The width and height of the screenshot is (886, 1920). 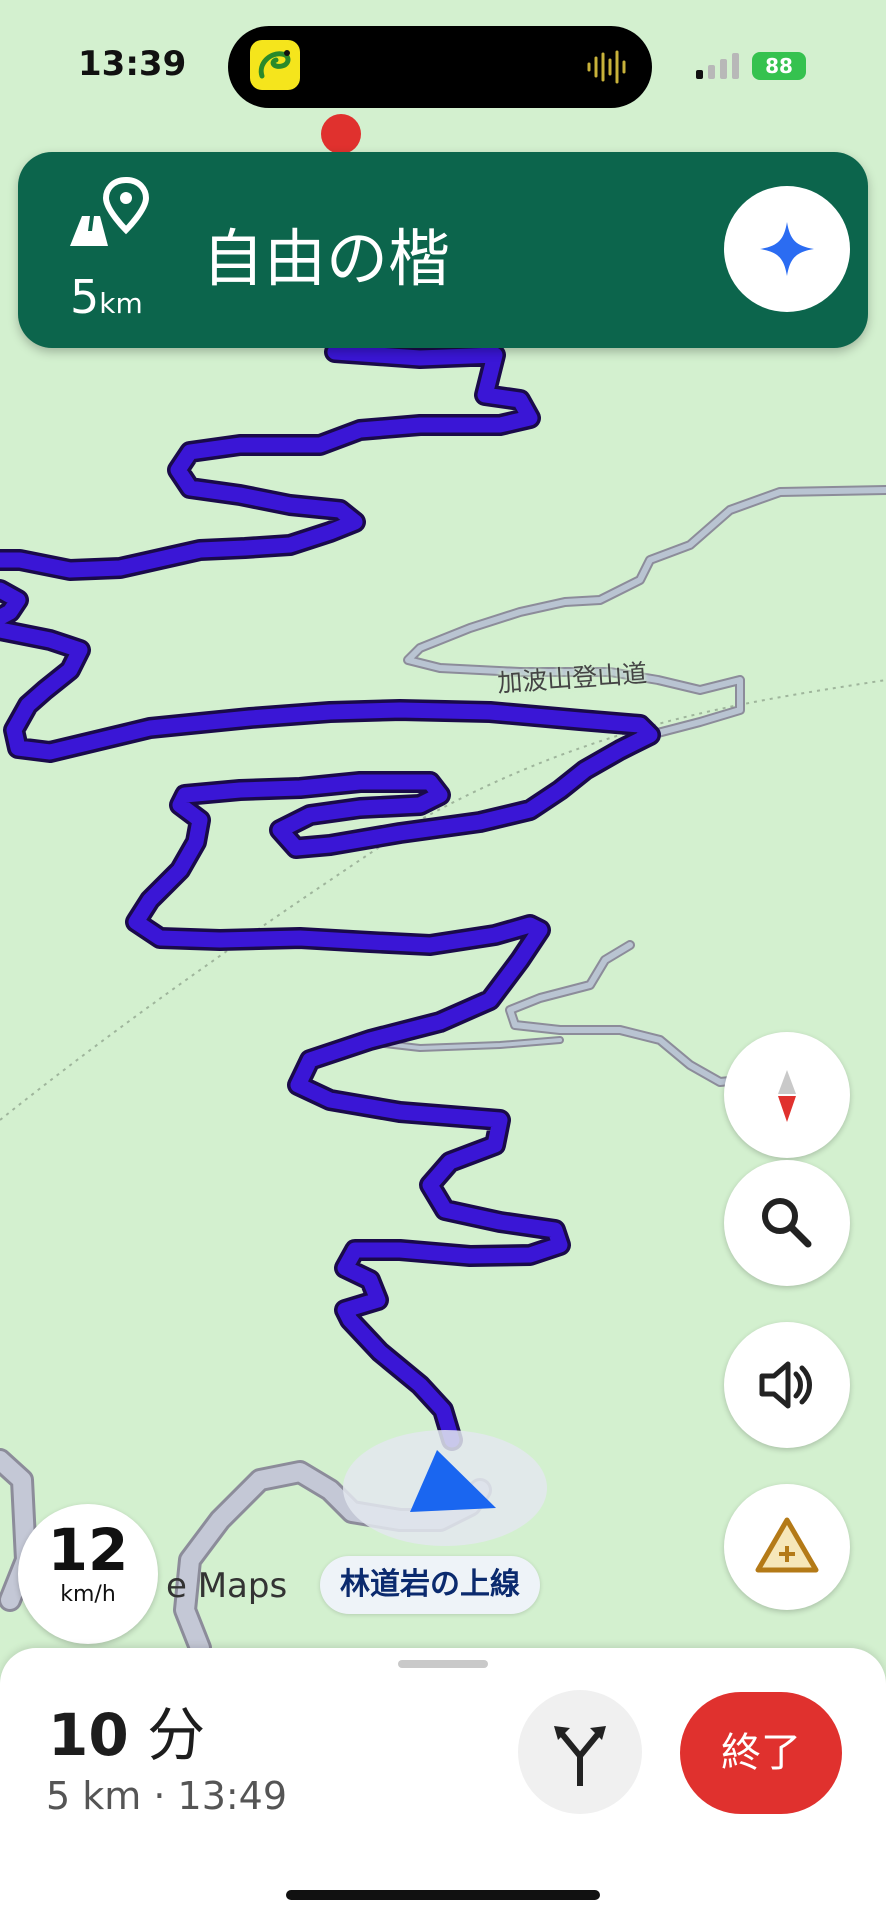 I want to click on search-icon, so click(x=787, y=1223).